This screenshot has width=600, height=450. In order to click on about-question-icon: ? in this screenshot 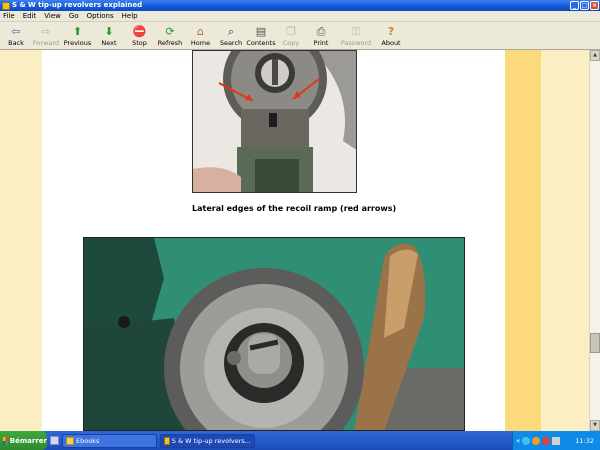, I will do `click(391, 31)`.